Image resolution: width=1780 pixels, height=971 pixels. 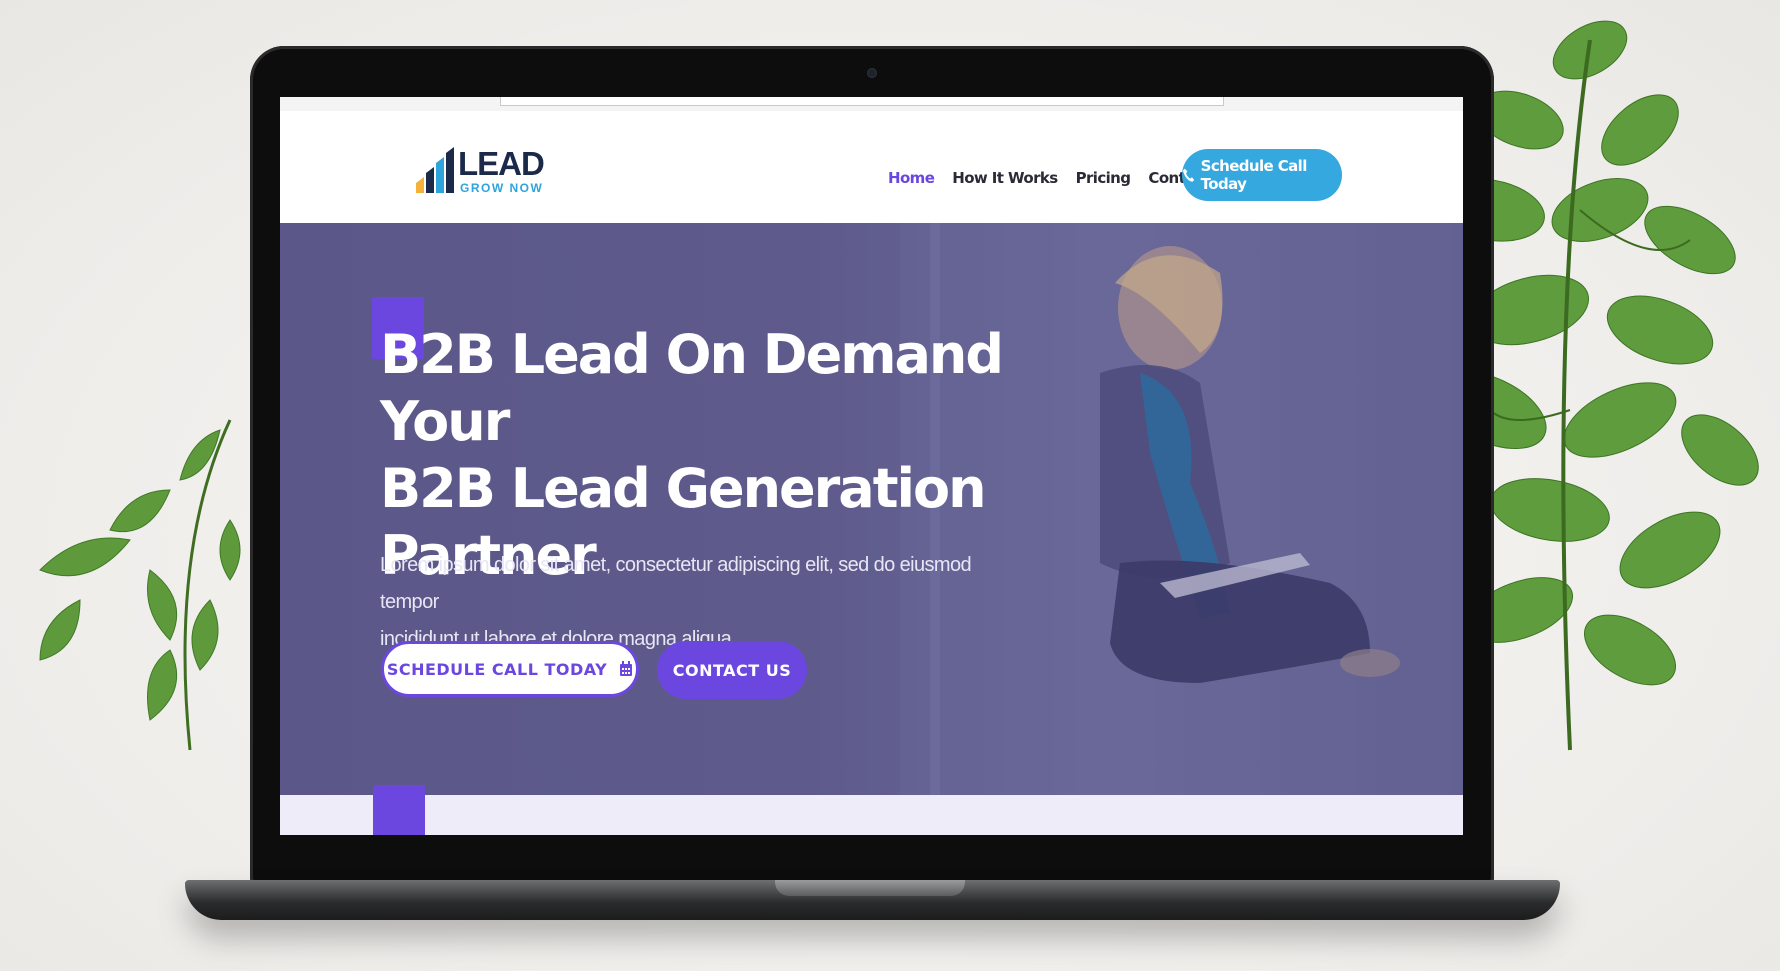 I want to click on calendar-icon, so click(x=626, y=668).